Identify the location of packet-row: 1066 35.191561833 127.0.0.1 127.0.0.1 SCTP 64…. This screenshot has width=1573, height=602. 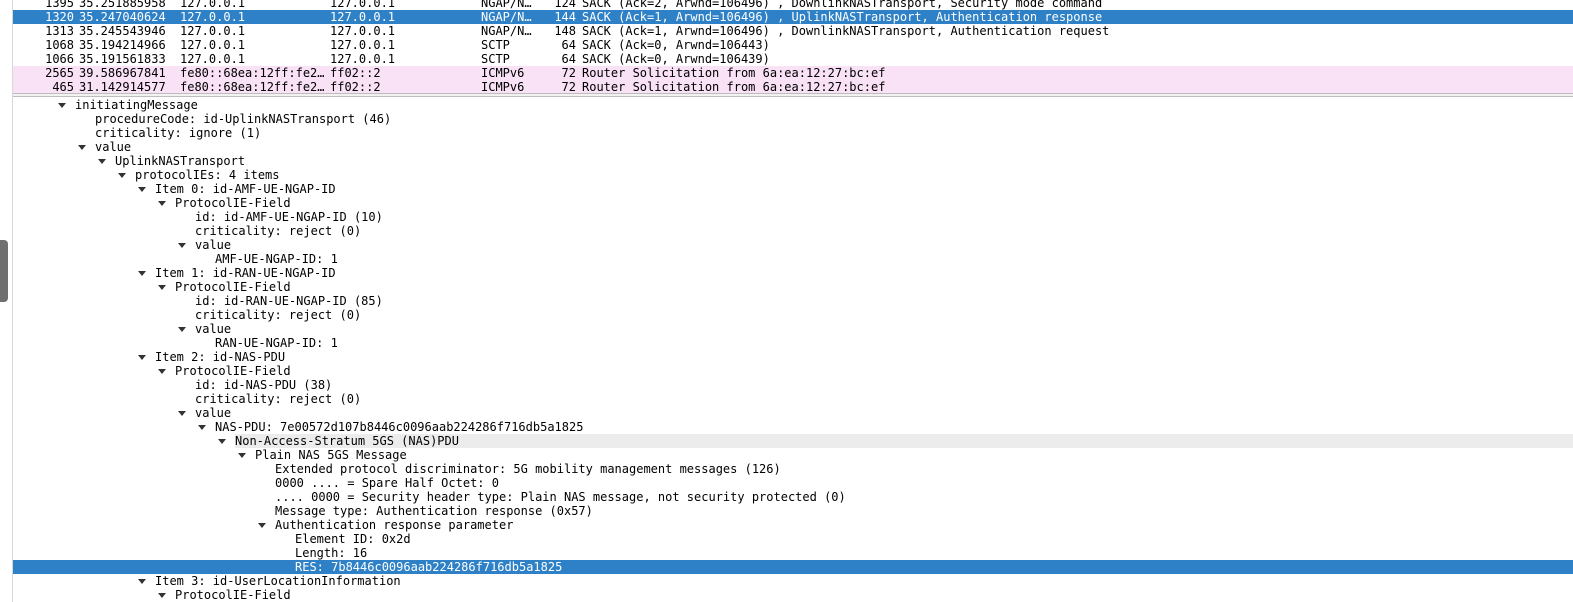
(793, 59).